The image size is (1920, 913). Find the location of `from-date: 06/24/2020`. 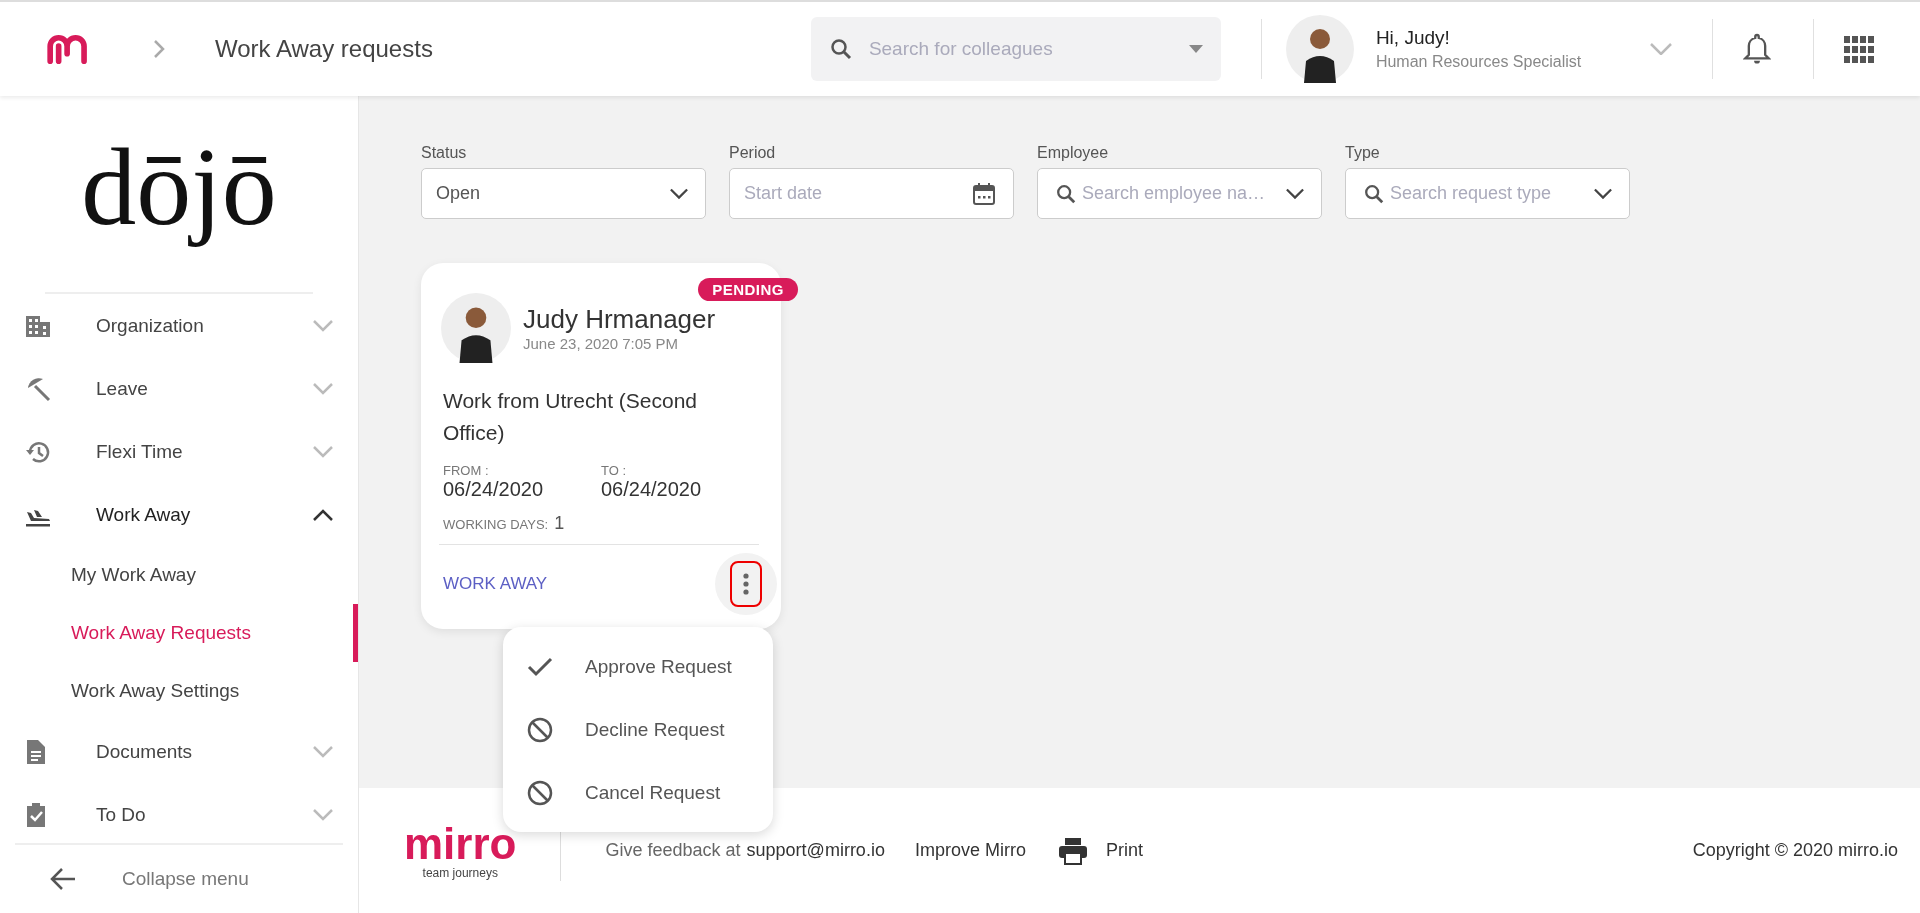

from-date: 06/24/2020 is located at coordinates (494, 489).